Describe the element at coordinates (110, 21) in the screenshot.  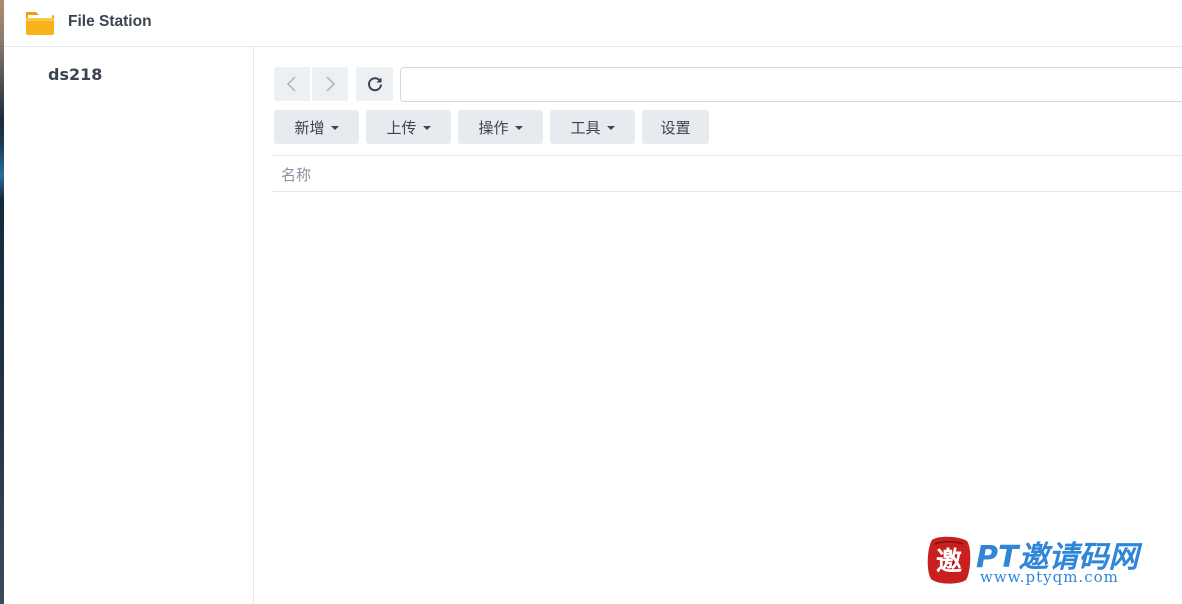
I see `app-title: File Station` at that location.